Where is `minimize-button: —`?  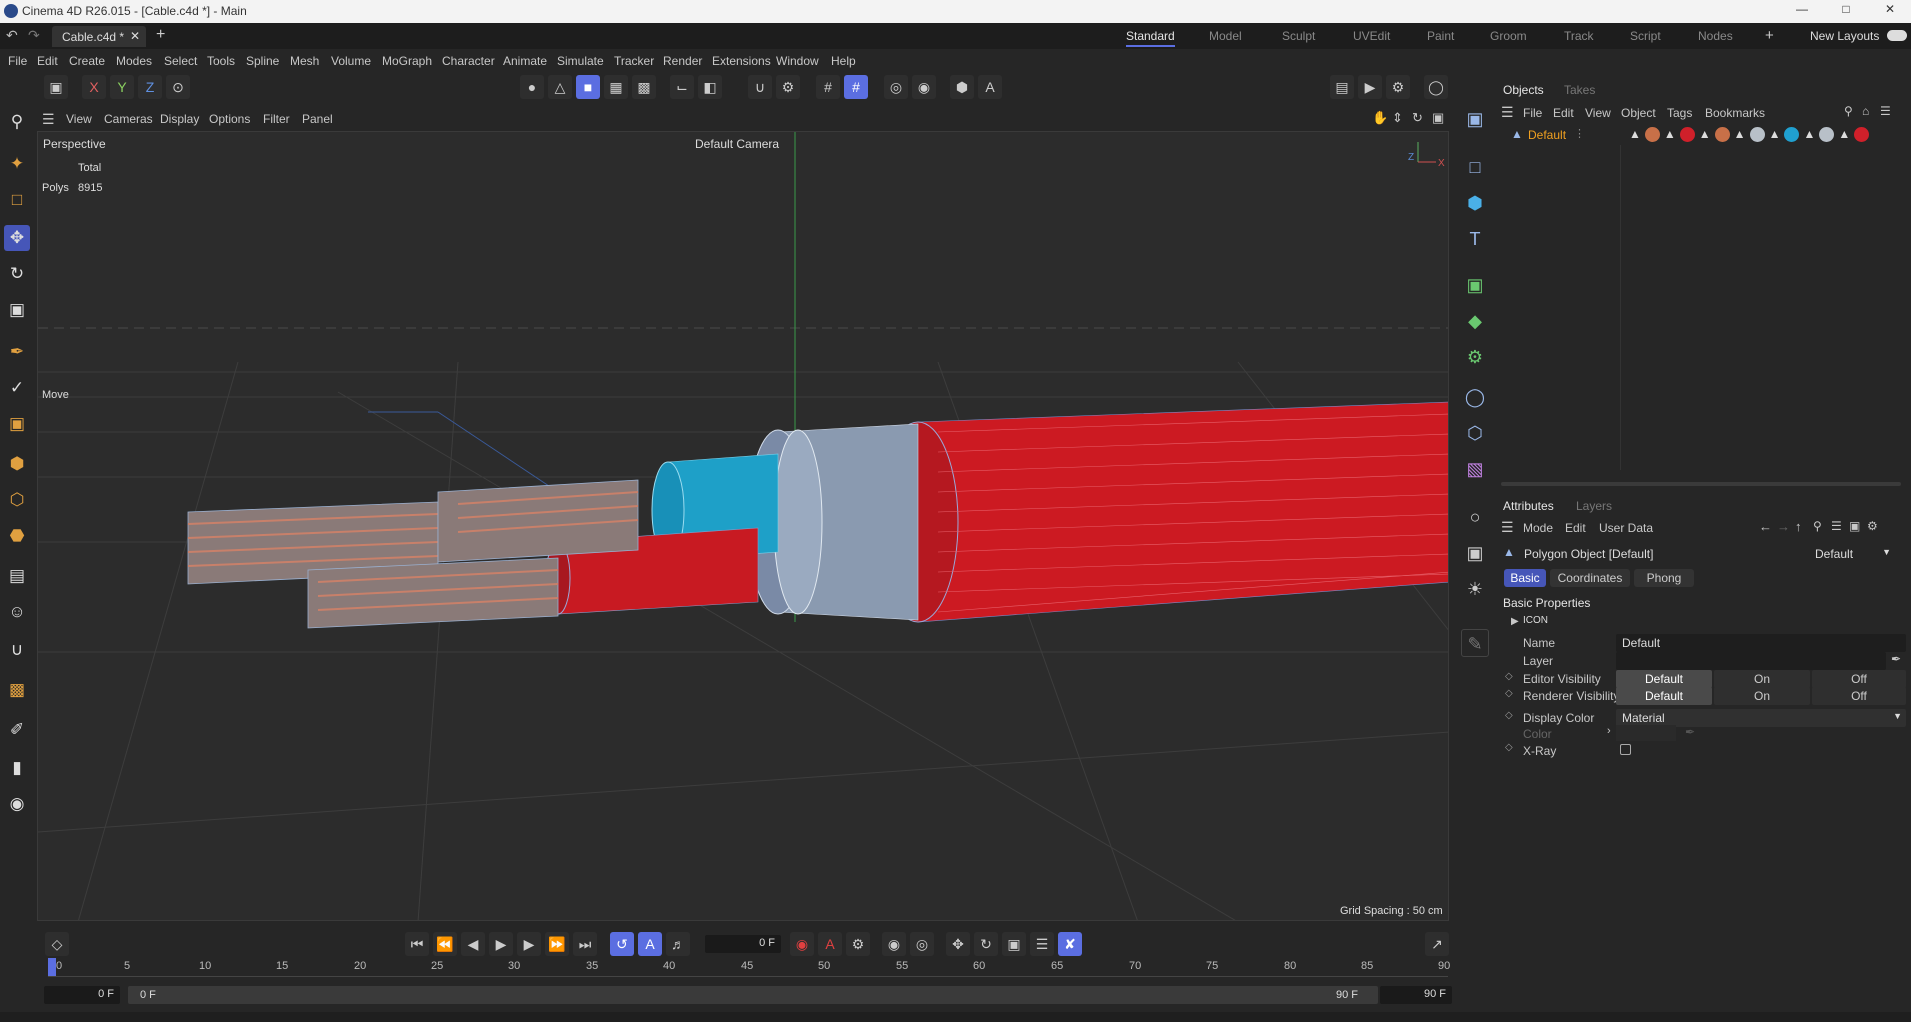 minimize-button: — is located at coordinates (1802, 11).